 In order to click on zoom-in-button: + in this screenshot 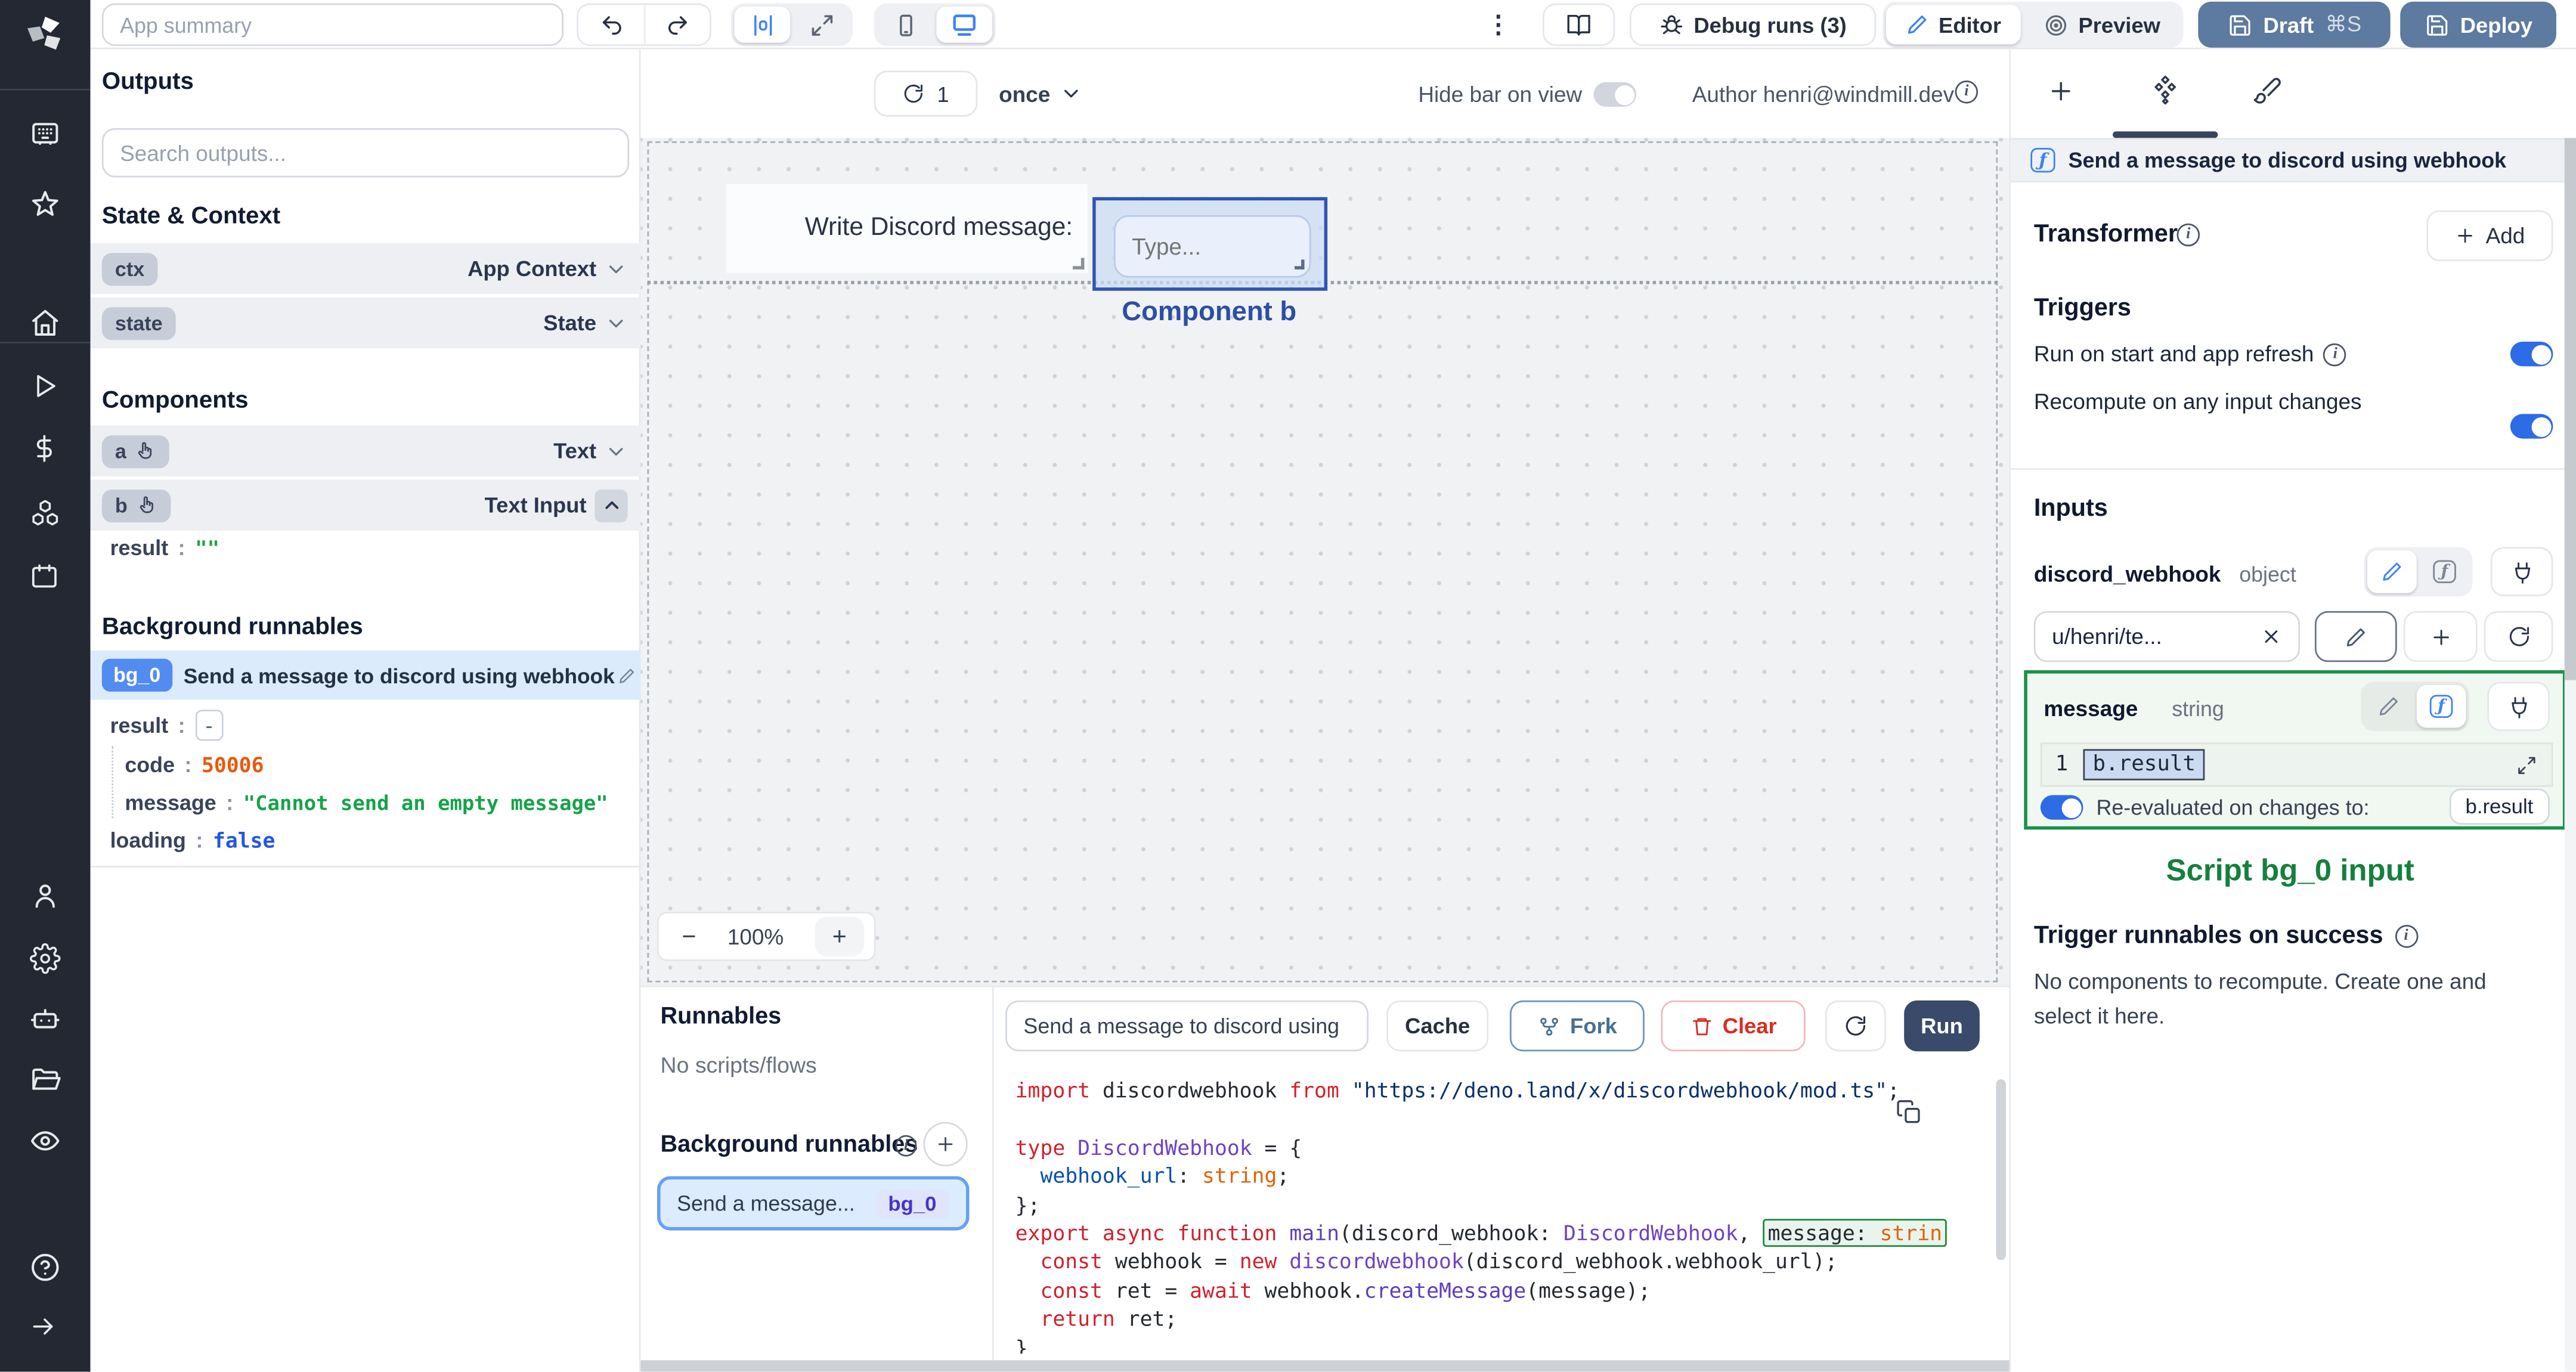, I will do `click(840, 936)`.